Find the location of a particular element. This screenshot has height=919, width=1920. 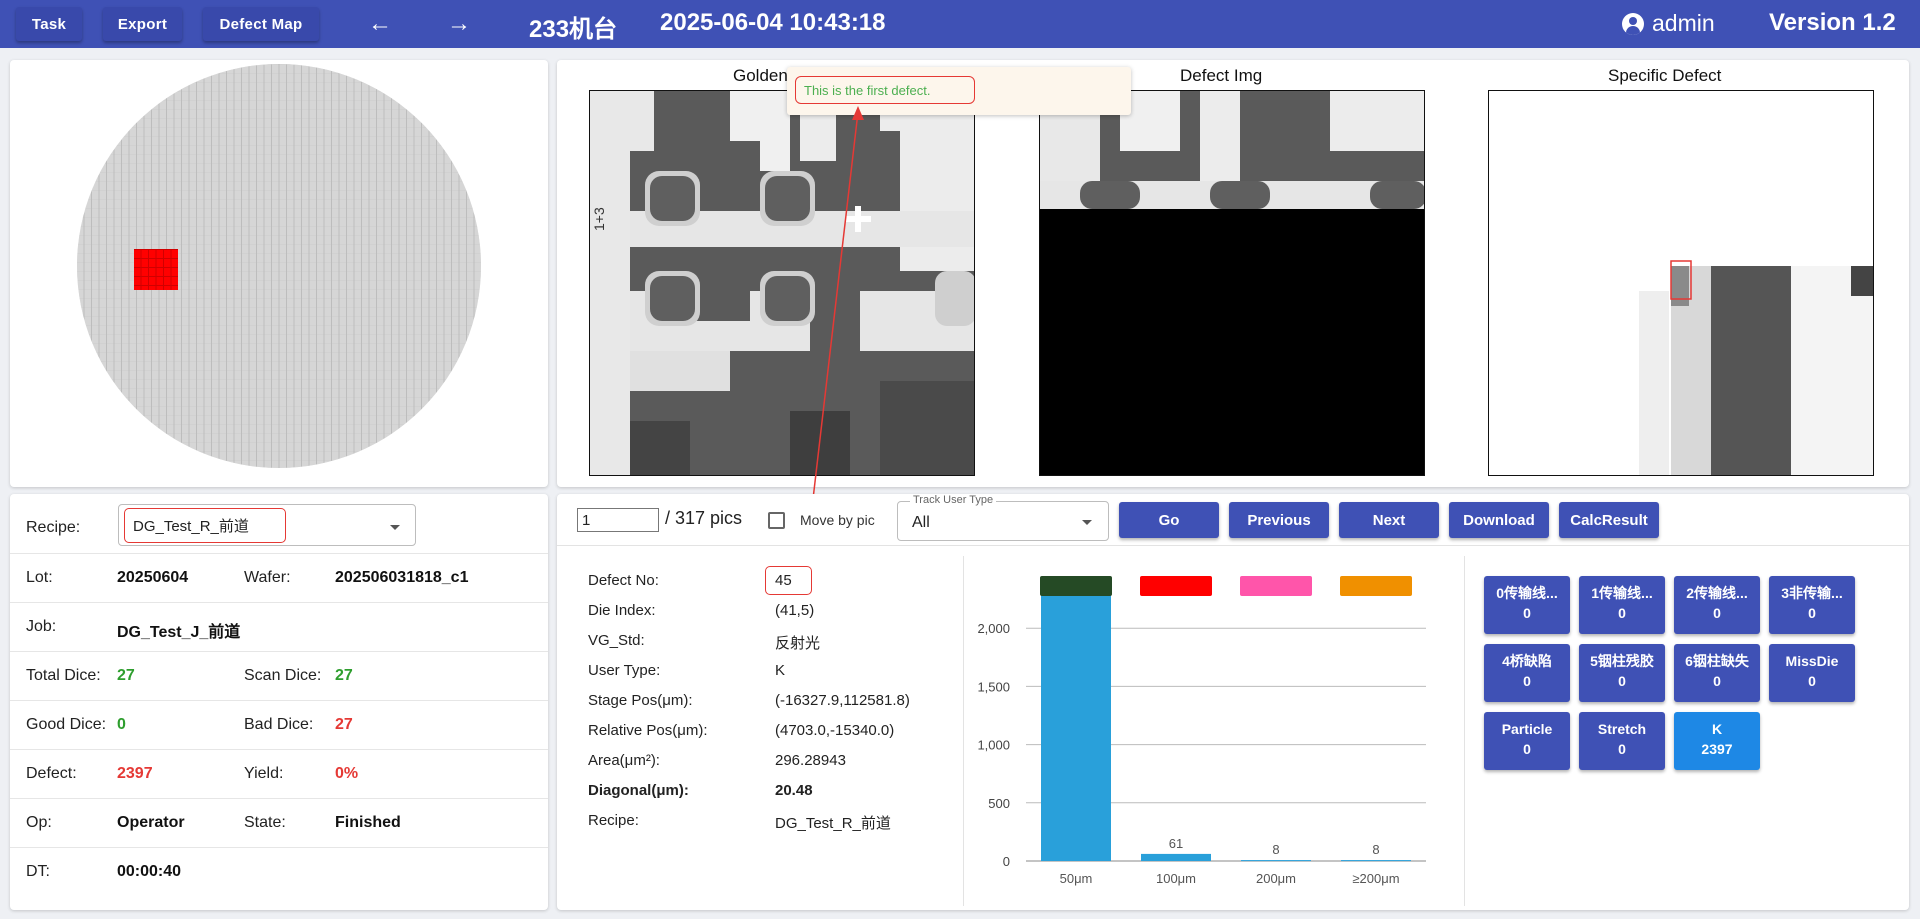

calc-result-button: CalcResult is located at coordinates (1609, 520).